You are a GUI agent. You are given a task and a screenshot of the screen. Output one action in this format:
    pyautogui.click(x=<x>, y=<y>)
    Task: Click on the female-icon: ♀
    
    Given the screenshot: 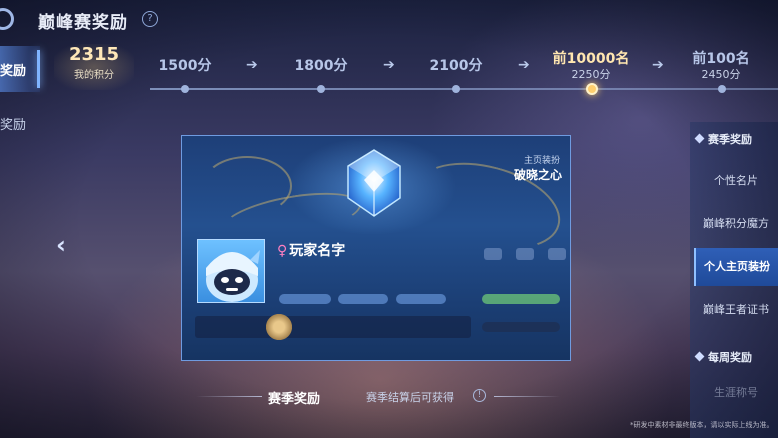 What is the action you would take?
    pyautogui.click(x=282, y=251)
    